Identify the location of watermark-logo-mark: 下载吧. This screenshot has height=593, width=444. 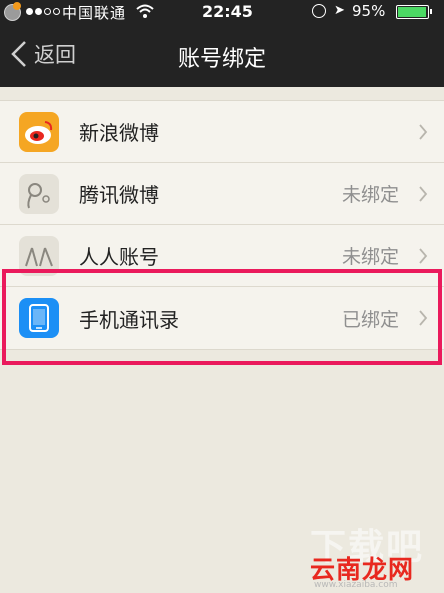
(367, 547).